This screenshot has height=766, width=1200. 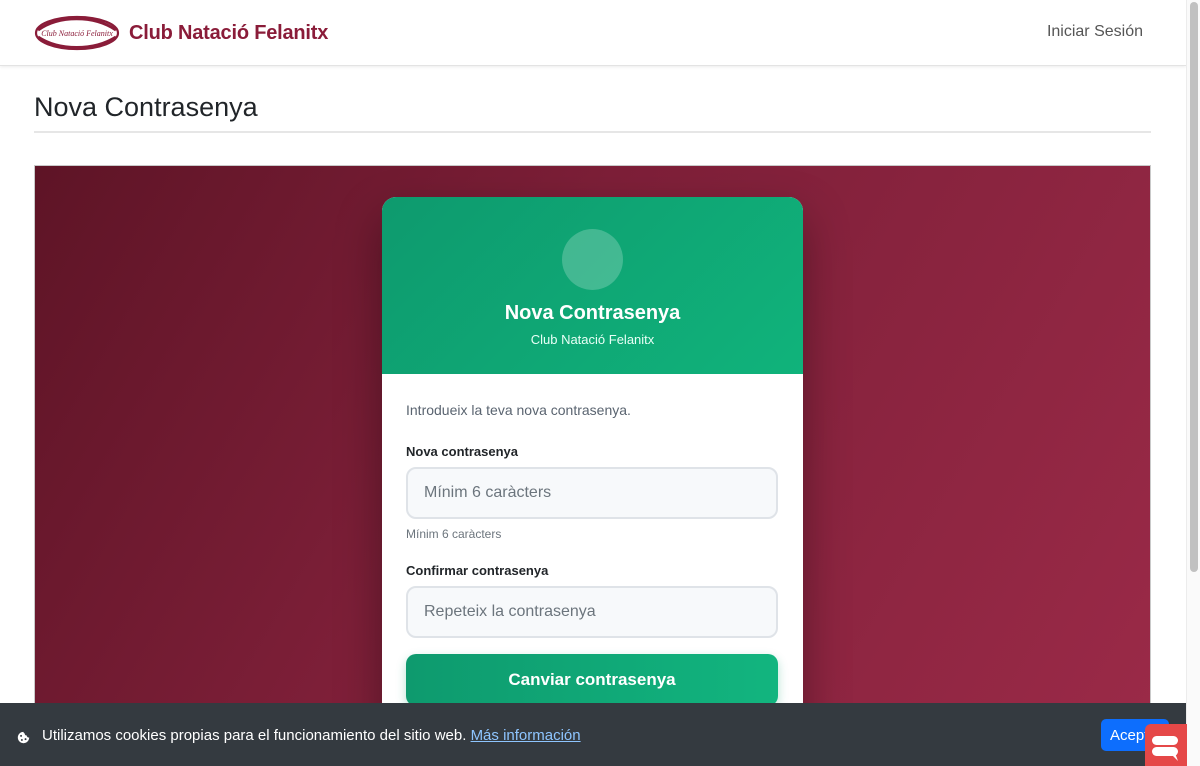 I want to click on lock-icon, so click(x=592, y=259).